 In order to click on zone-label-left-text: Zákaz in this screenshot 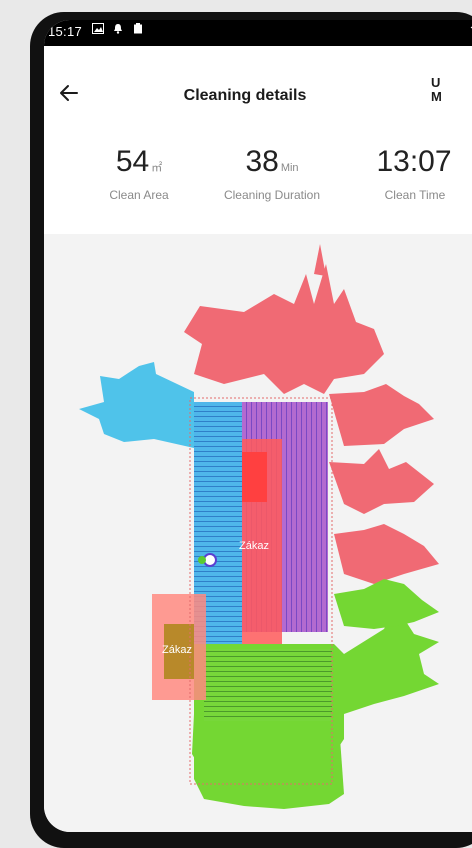, I will do `click(177, 650)`.